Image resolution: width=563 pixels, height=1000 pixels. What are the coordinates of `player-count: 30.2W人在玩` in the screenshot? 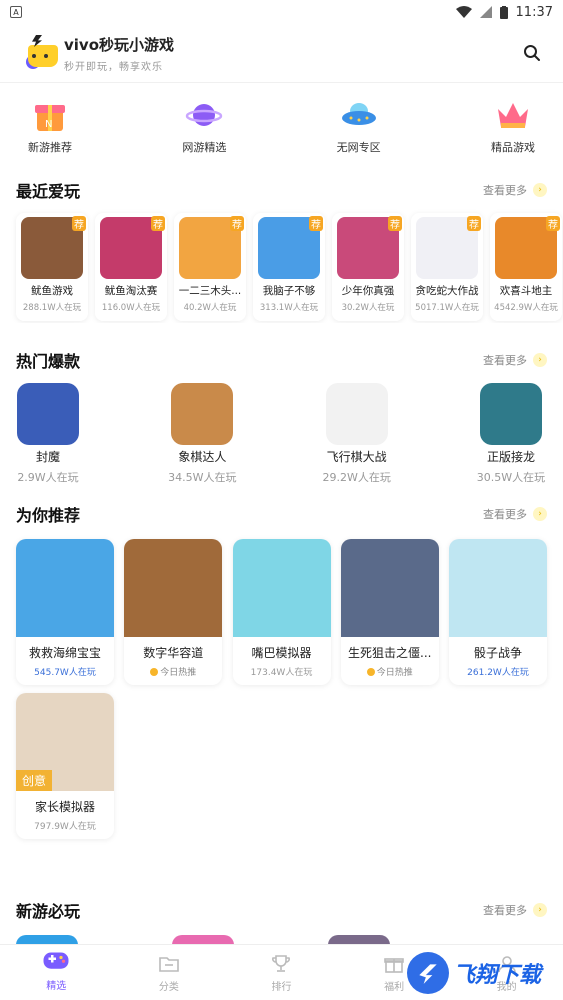 It's located at (368, 308).